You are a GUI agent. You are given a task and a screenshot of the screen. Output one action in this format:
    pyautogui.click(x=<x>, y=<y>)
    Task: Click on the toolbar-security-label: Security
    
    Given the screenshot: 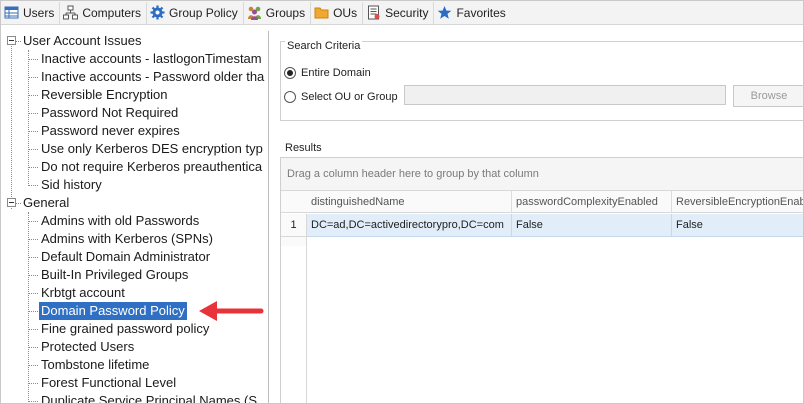 What is the action you would take?
    pyautogui.click(x=407, y=12)
    